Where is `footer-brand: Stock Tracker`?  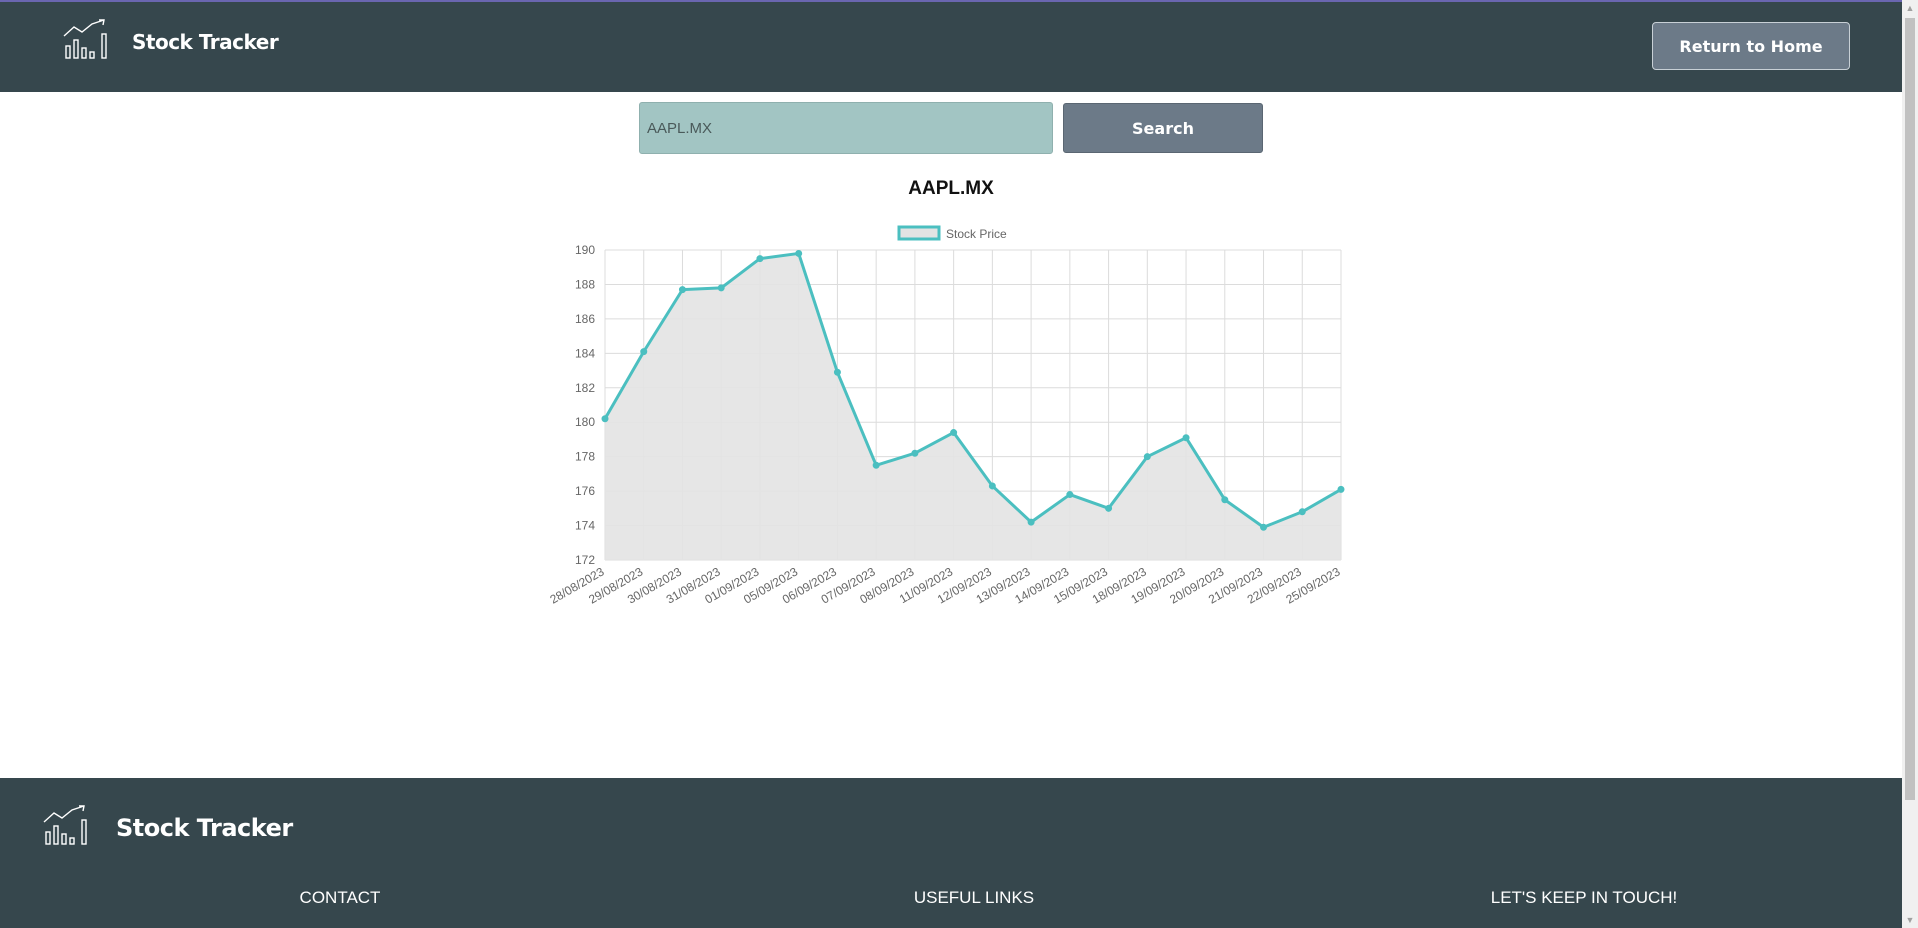
footer-brand: Stock Tracker is located at coordinates (167, 827).